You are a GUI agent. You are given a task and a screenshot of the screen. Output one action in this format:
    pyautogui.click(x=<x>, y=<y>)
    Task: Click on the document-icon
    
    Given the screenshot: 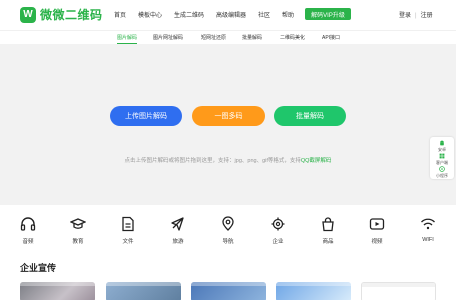 What is the action you would take?
    pyautogui.click(x=128, y=224)
    